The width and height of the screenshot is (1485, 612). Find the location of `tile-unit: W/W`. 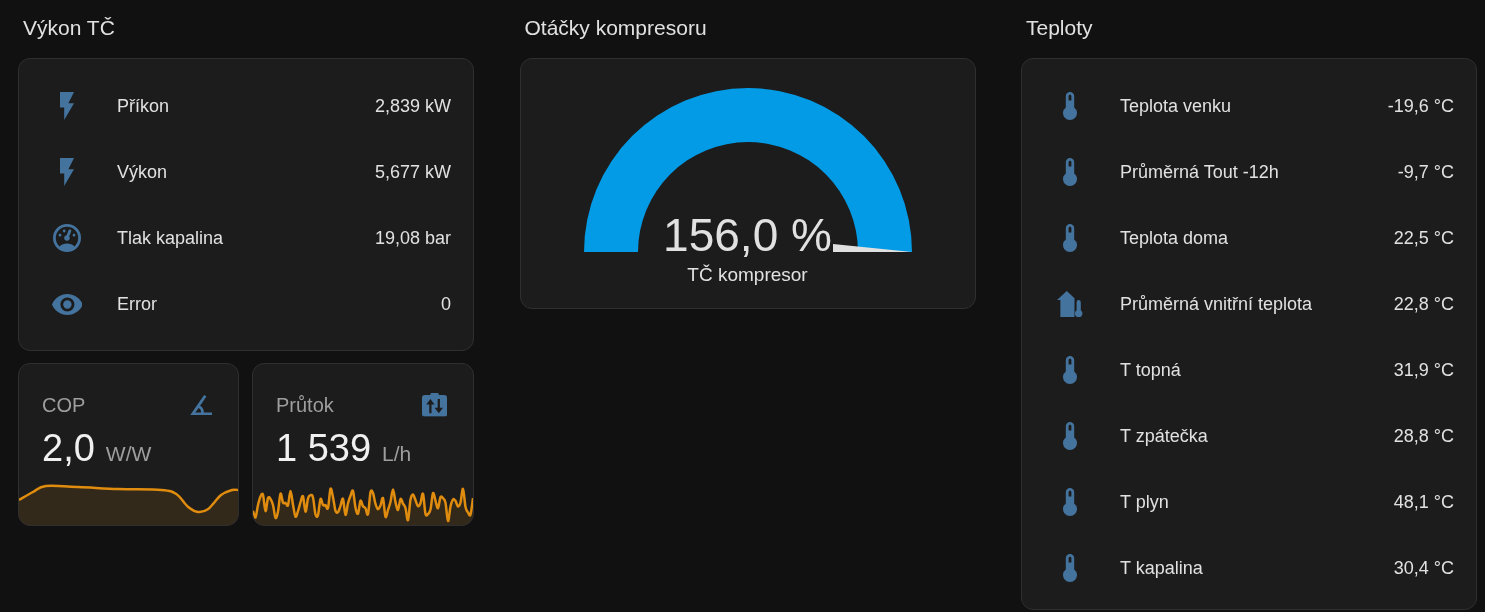

tile-unit: W/W is located at coordinates (128, 454).